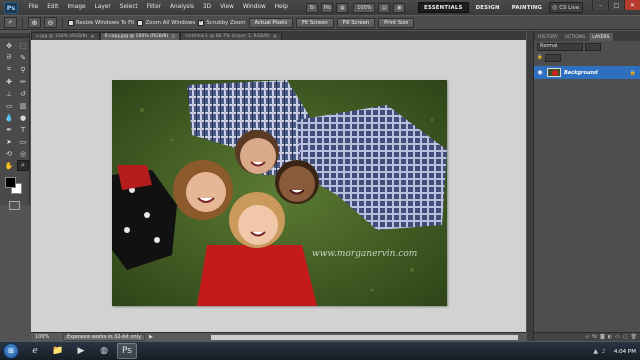 The image size is (640, 360). What do you see at coordinates (81, 351) in the screenshot?
I see `media-player-icon: ▶` at bounding box center [81, 351].